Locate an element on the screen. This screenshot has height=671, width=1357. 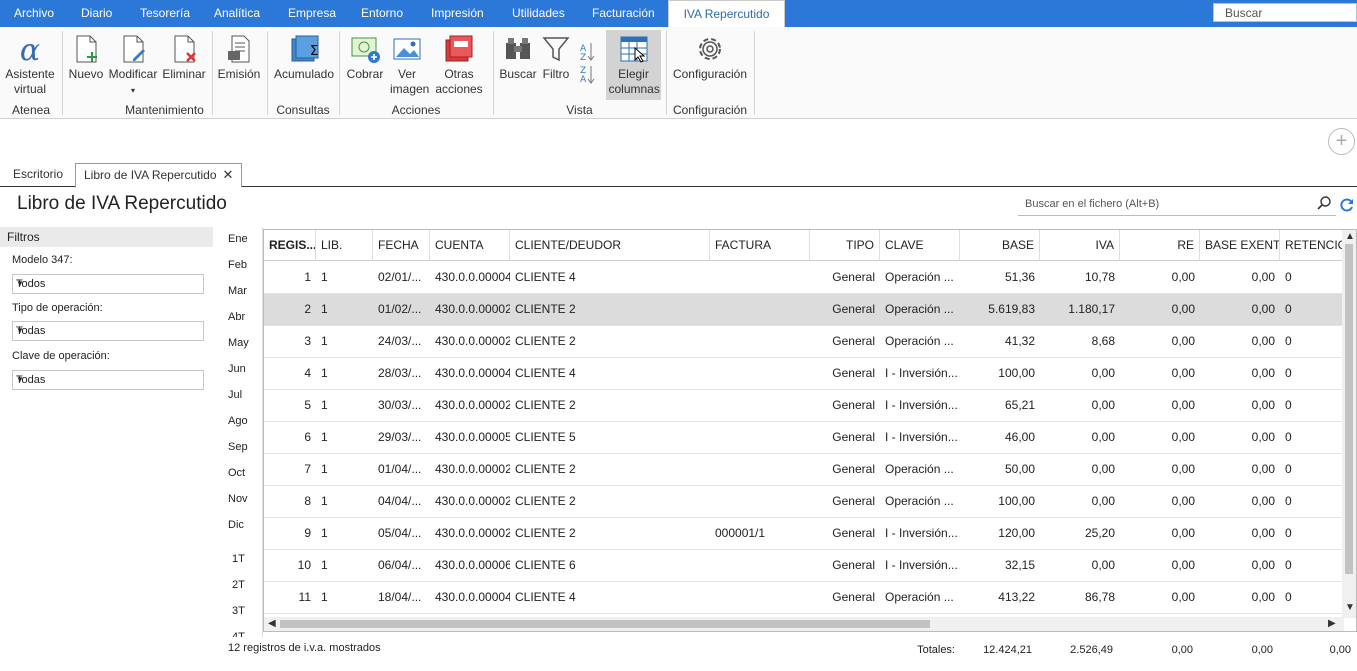
cell-cliente: CLIENTE 2 is located at coordinates (545, 405).